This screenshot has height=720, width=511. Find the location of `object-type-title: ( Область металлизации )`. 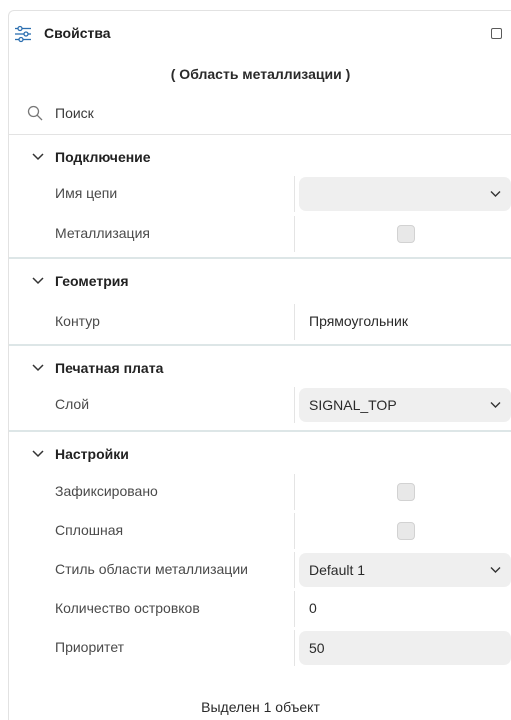

object-type-title: ( Область металлизации ) is located at coordinates (260, 74).